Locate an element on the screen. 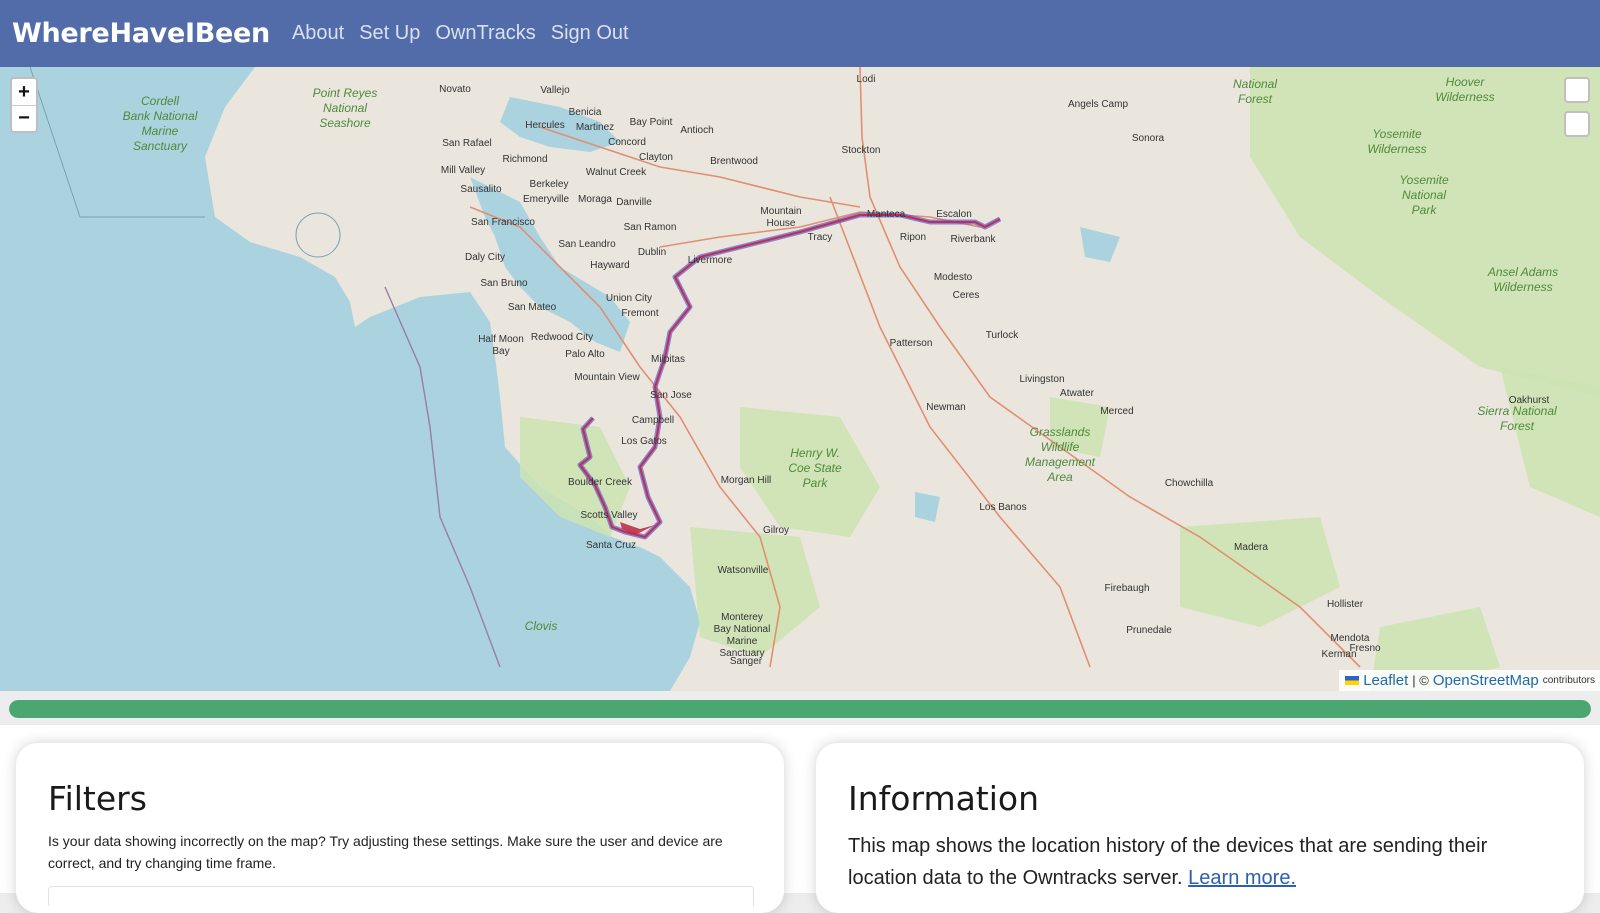  map-place-label: Livingston is located at coordinates (1041, 379).